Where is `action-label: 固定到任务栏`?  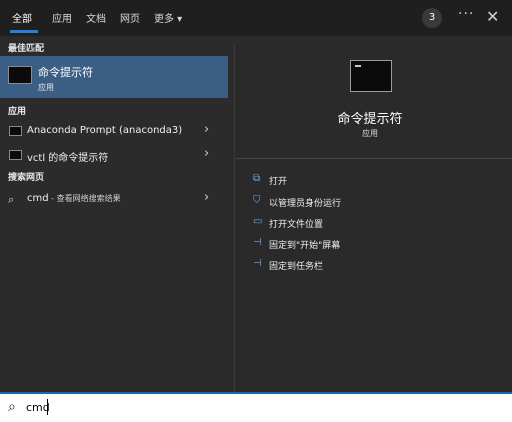 action-label: 固定到任务栏 is located at coordinates (296, 267).